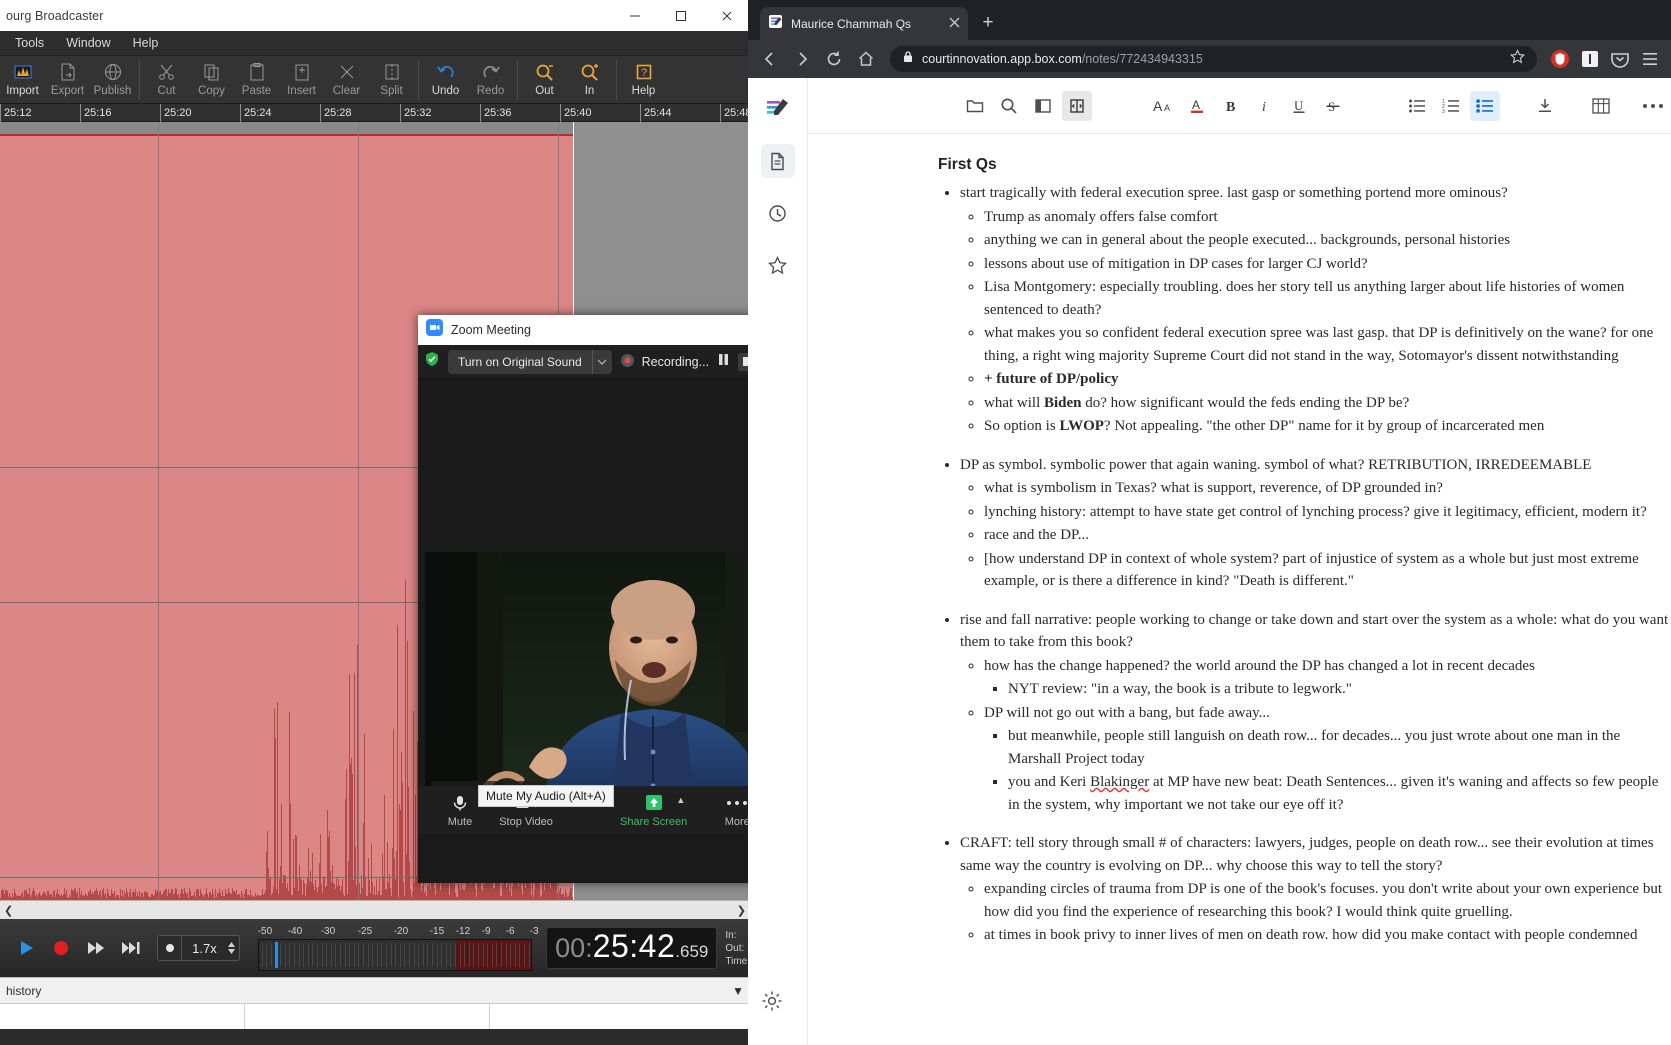  I want to click on home-icon, so click(866, 59).